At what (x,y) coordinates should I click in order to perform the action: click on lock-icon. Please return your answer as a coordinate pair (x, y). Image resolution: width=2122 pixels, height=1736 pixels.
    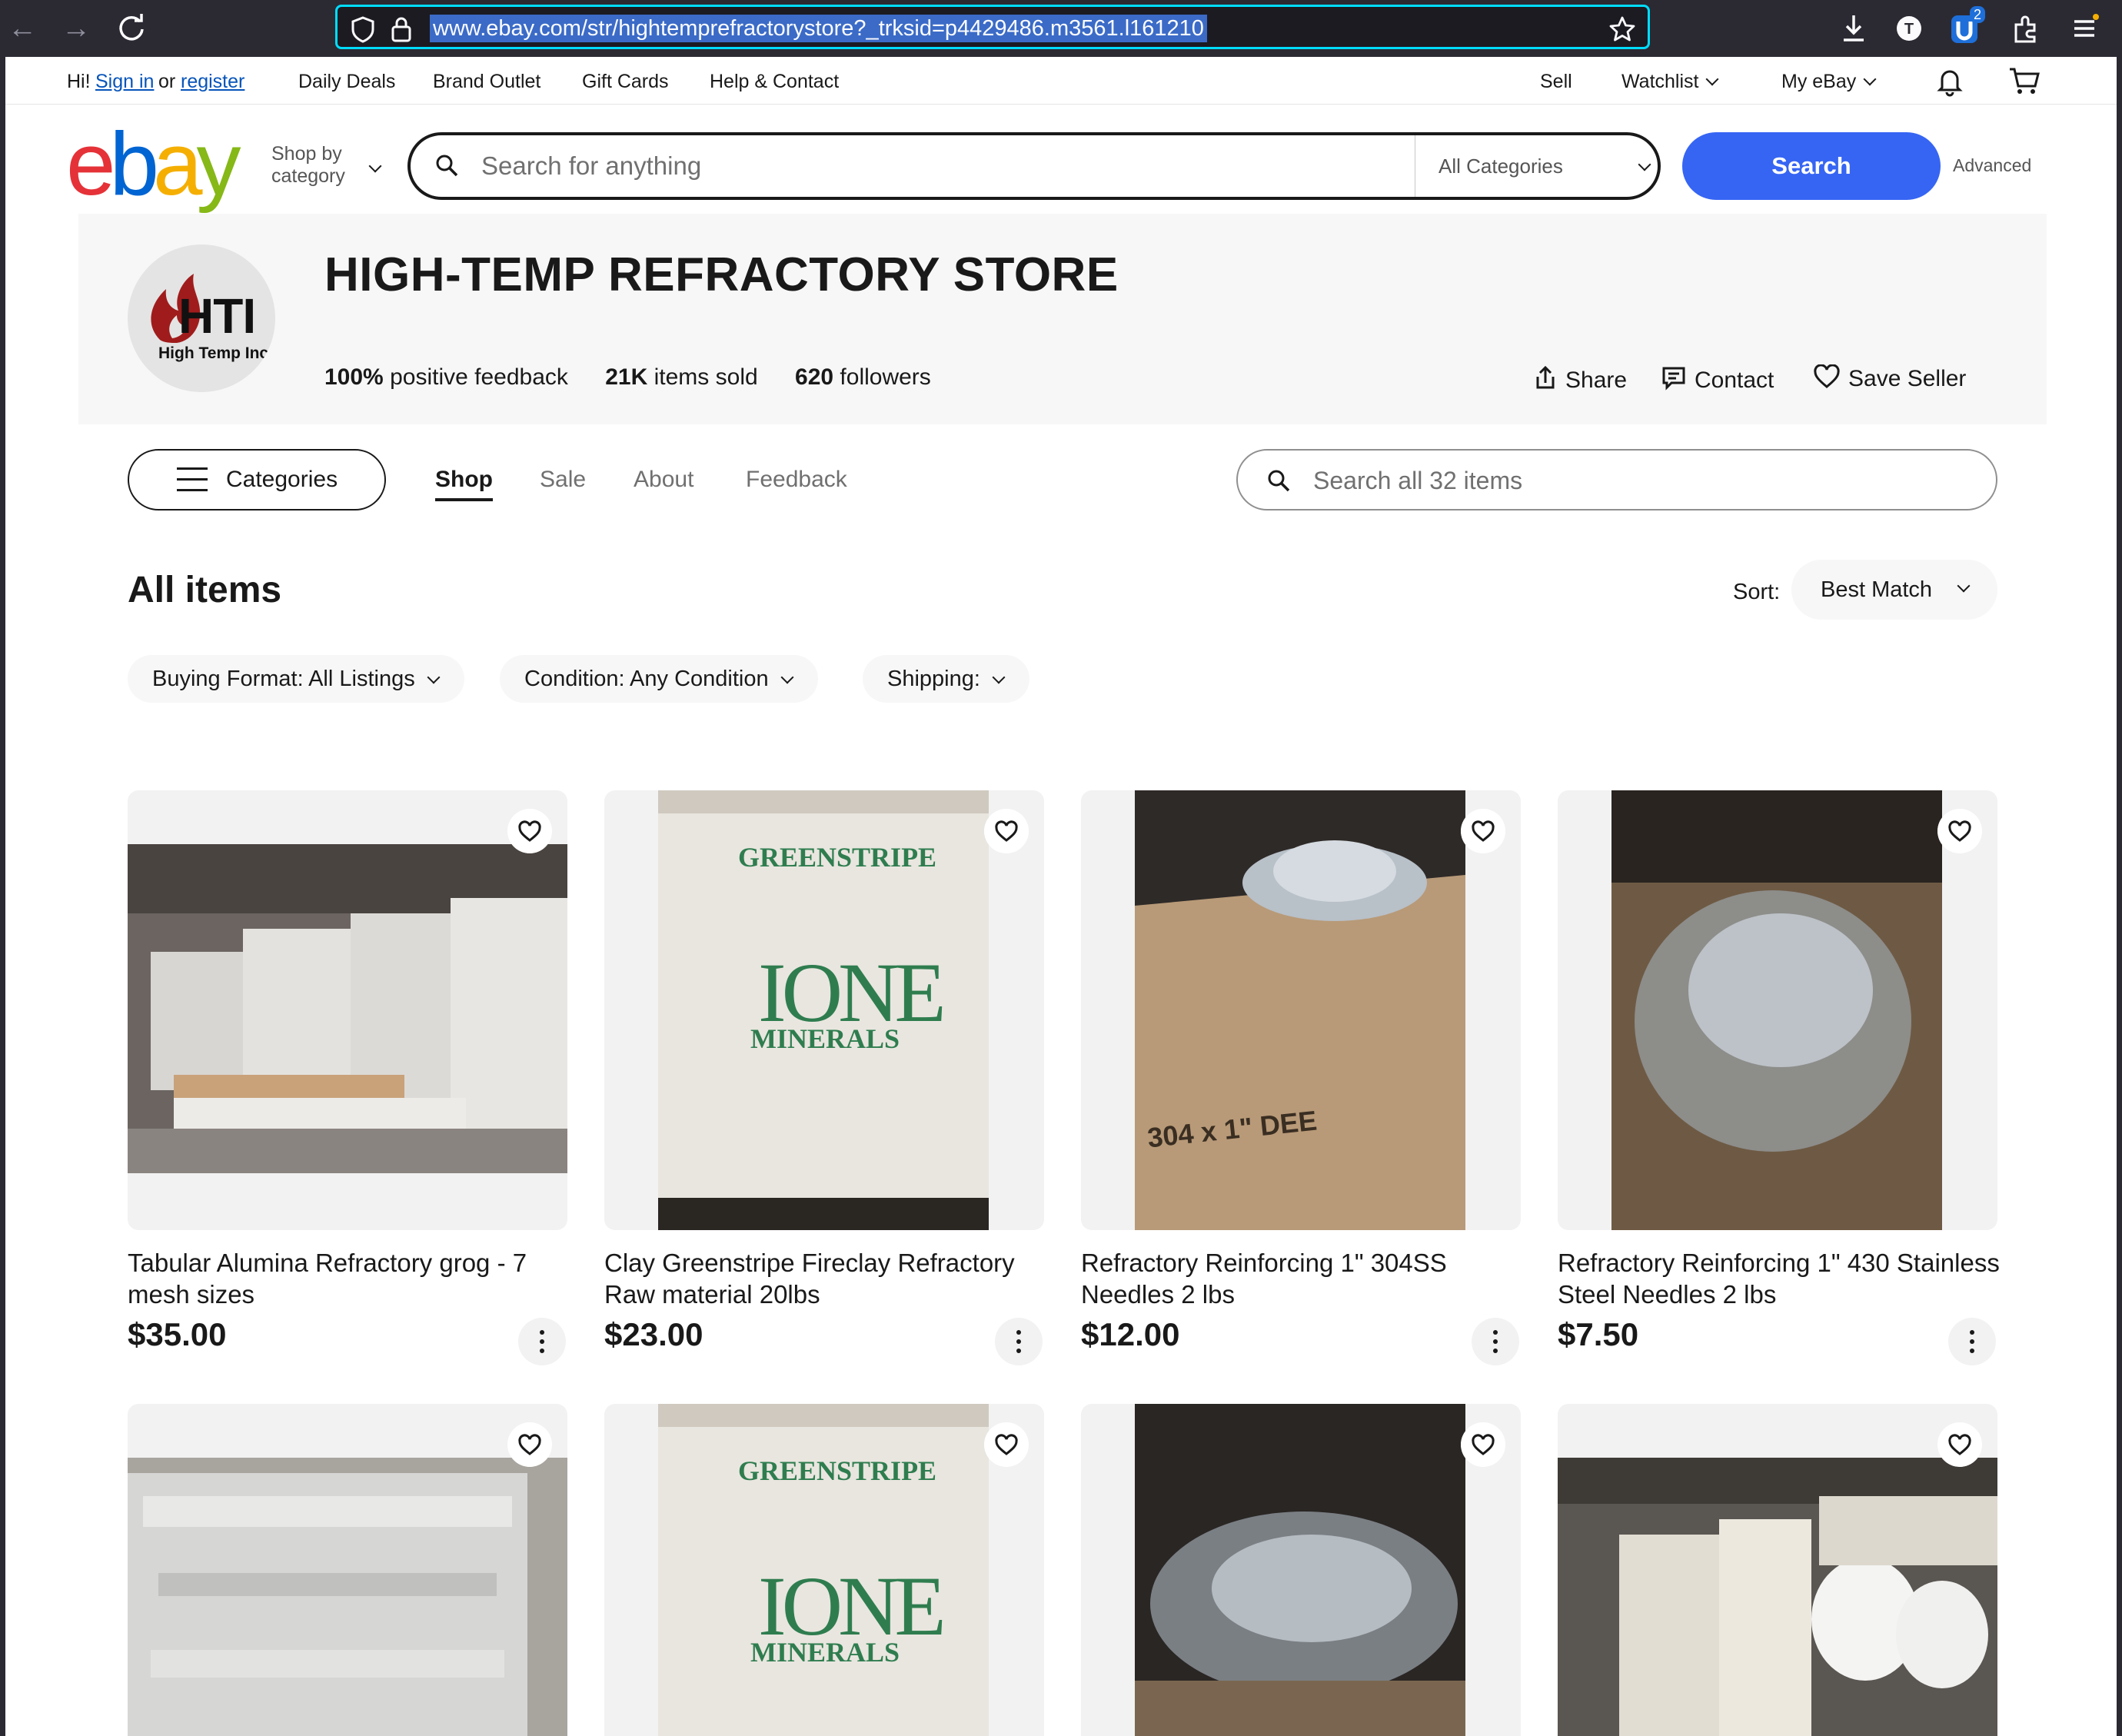
    Looking at the image, I should click on (402, 29).